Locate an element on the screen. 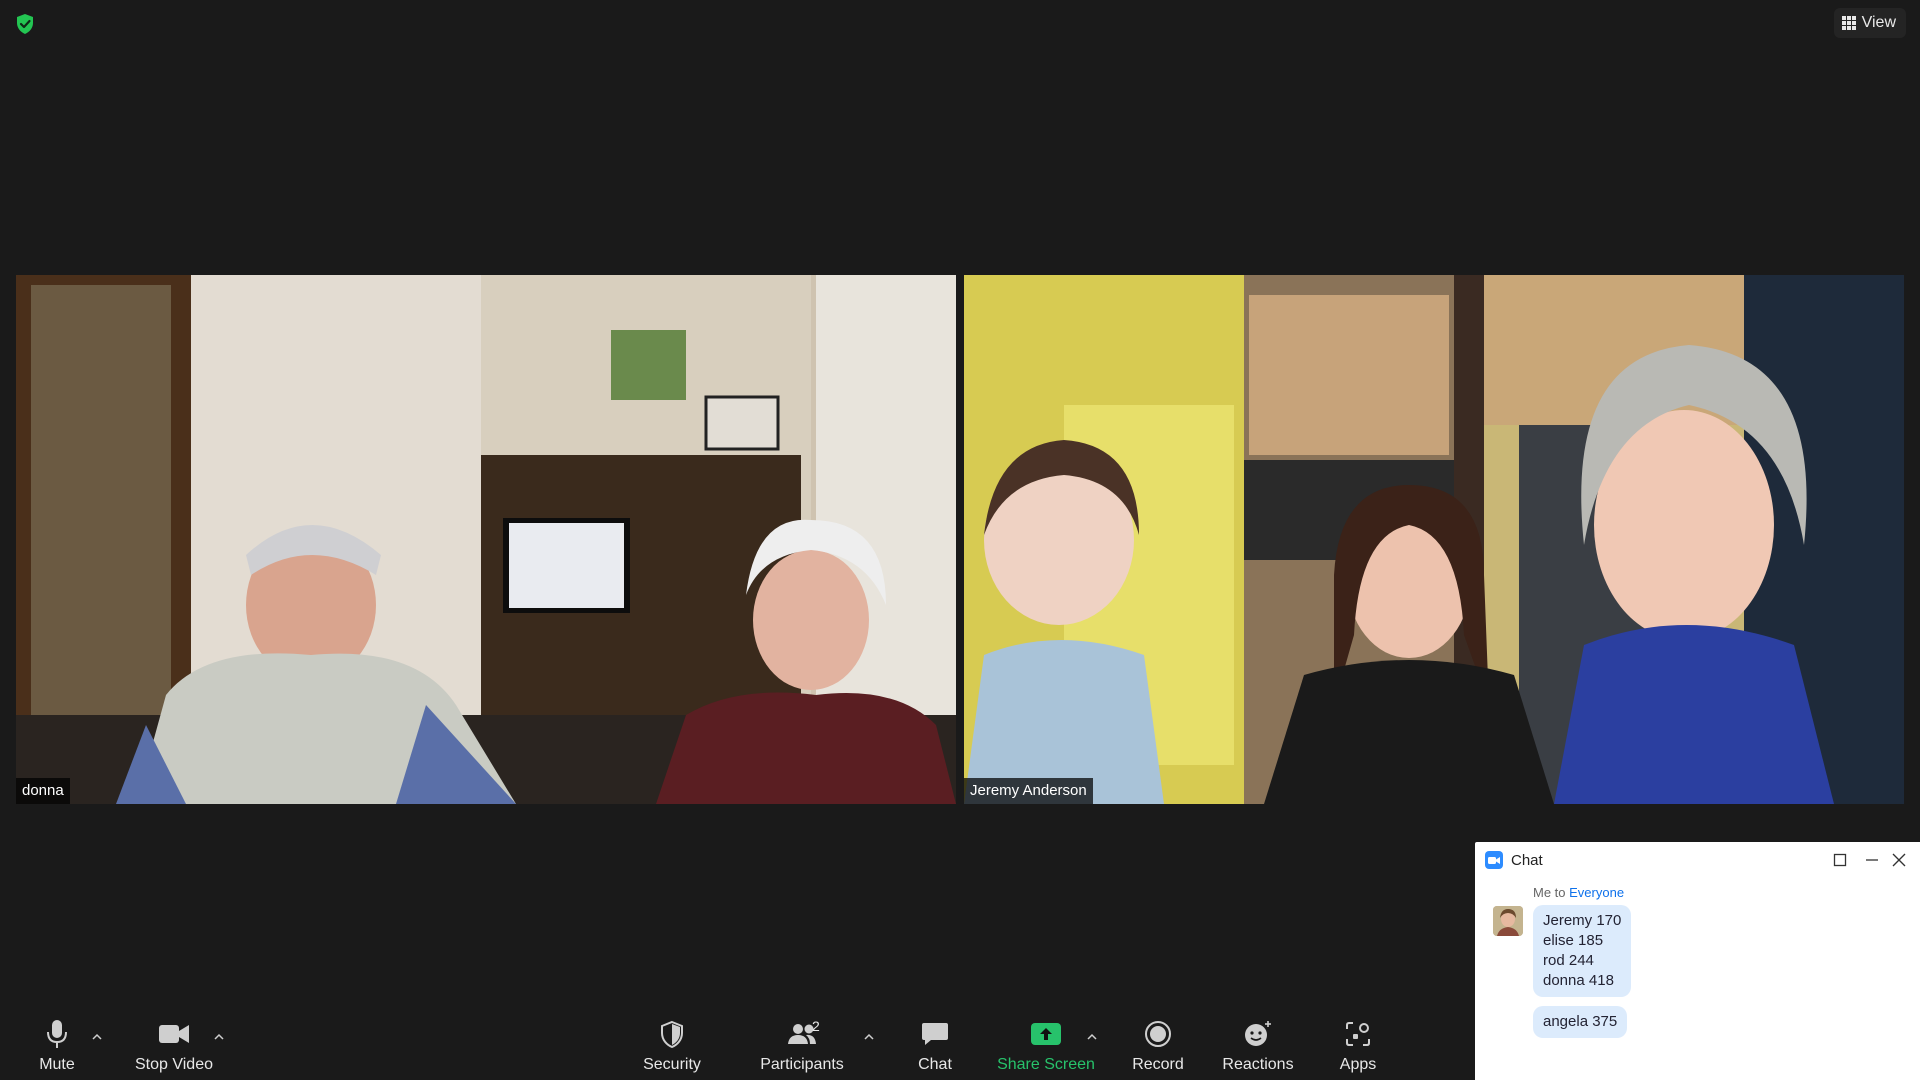 The image size is (1920, 1080). share-screen-button: Share Screen is located at coordinates (1046, 1048).